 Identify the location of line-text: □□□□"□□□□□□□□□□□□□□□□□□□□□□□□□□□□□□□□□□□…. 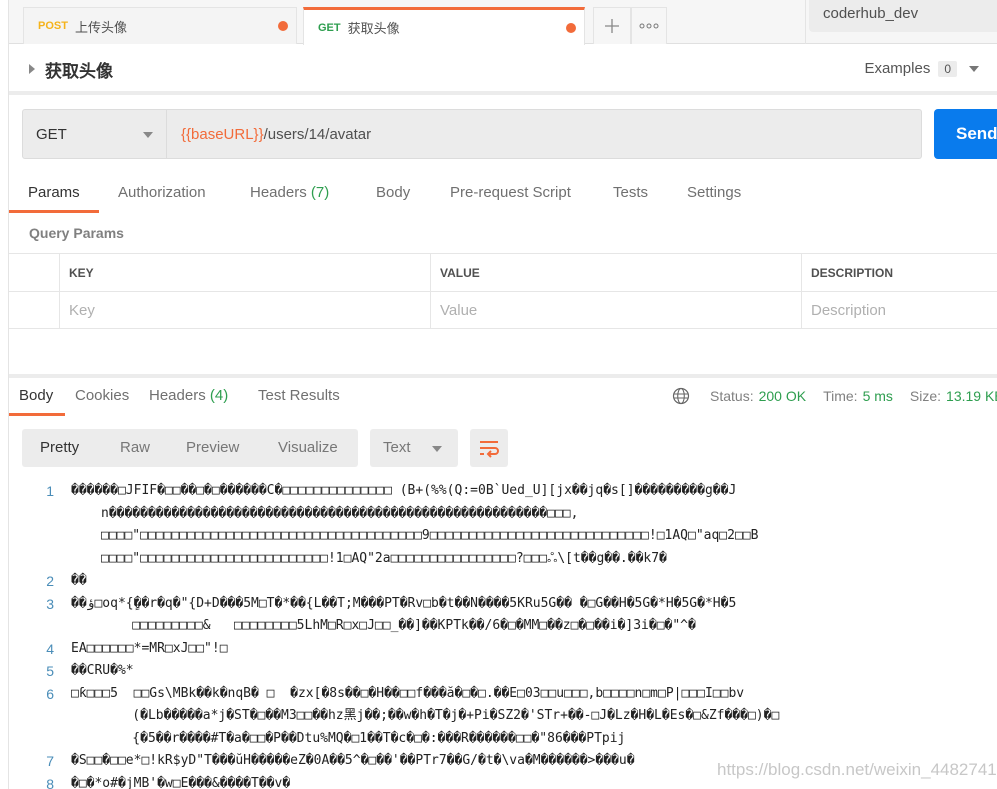
(430, 535).